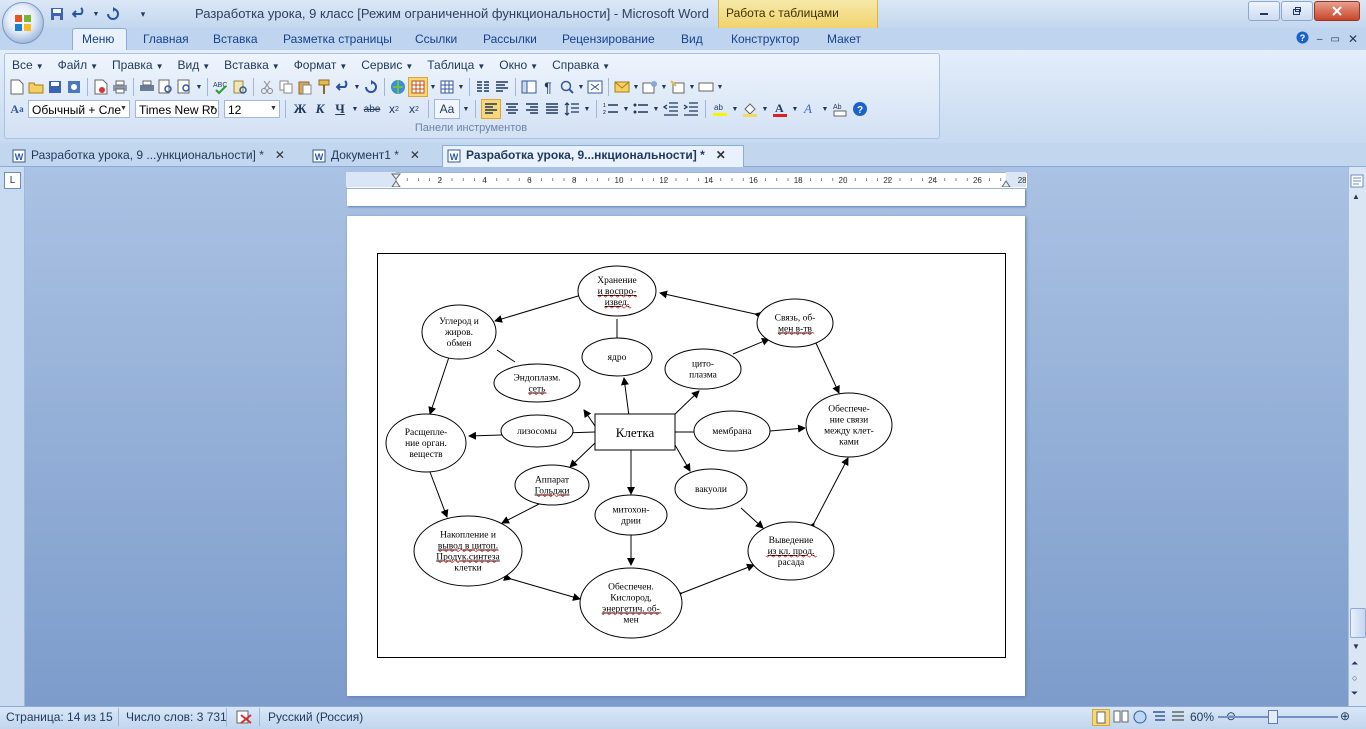 This screenshot has height=729, width=1366. Describe the element at coordinates (1354, 678) in the screenshot. I see `browse-object-icon: ○` at that location.